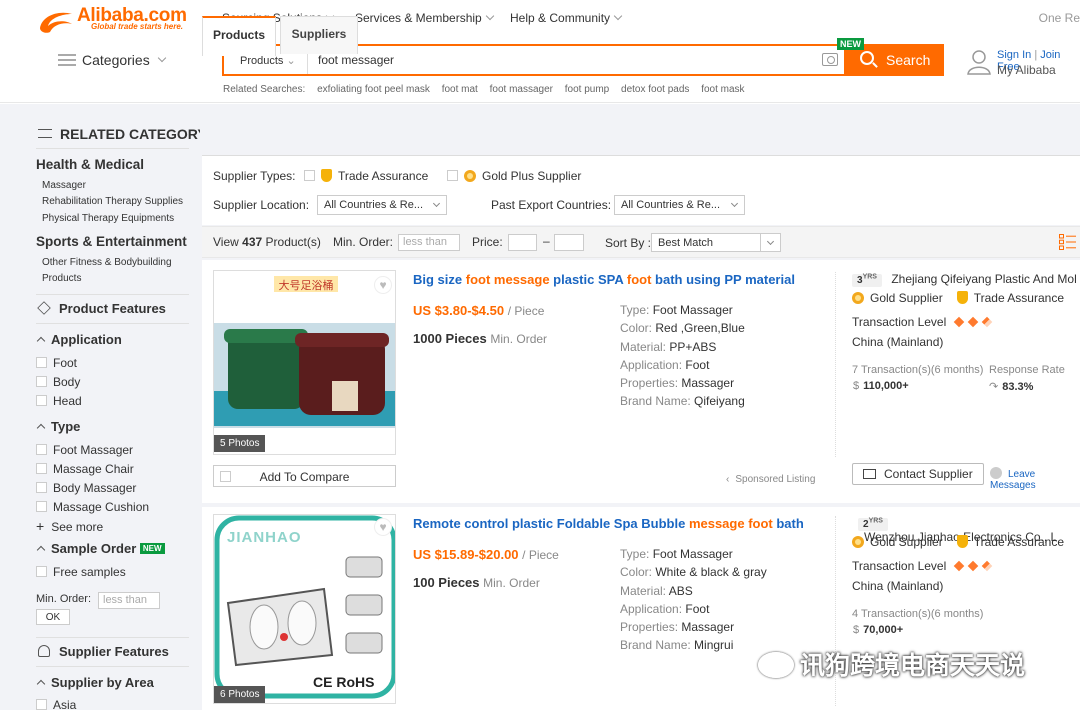 Image resolution: width=1080 pixels, height=712 pixels. What do you see at coordinates (306, 284) in the screenshot?
I see `image-caption: 大号足浴桶` at bounding box center [306, 284].